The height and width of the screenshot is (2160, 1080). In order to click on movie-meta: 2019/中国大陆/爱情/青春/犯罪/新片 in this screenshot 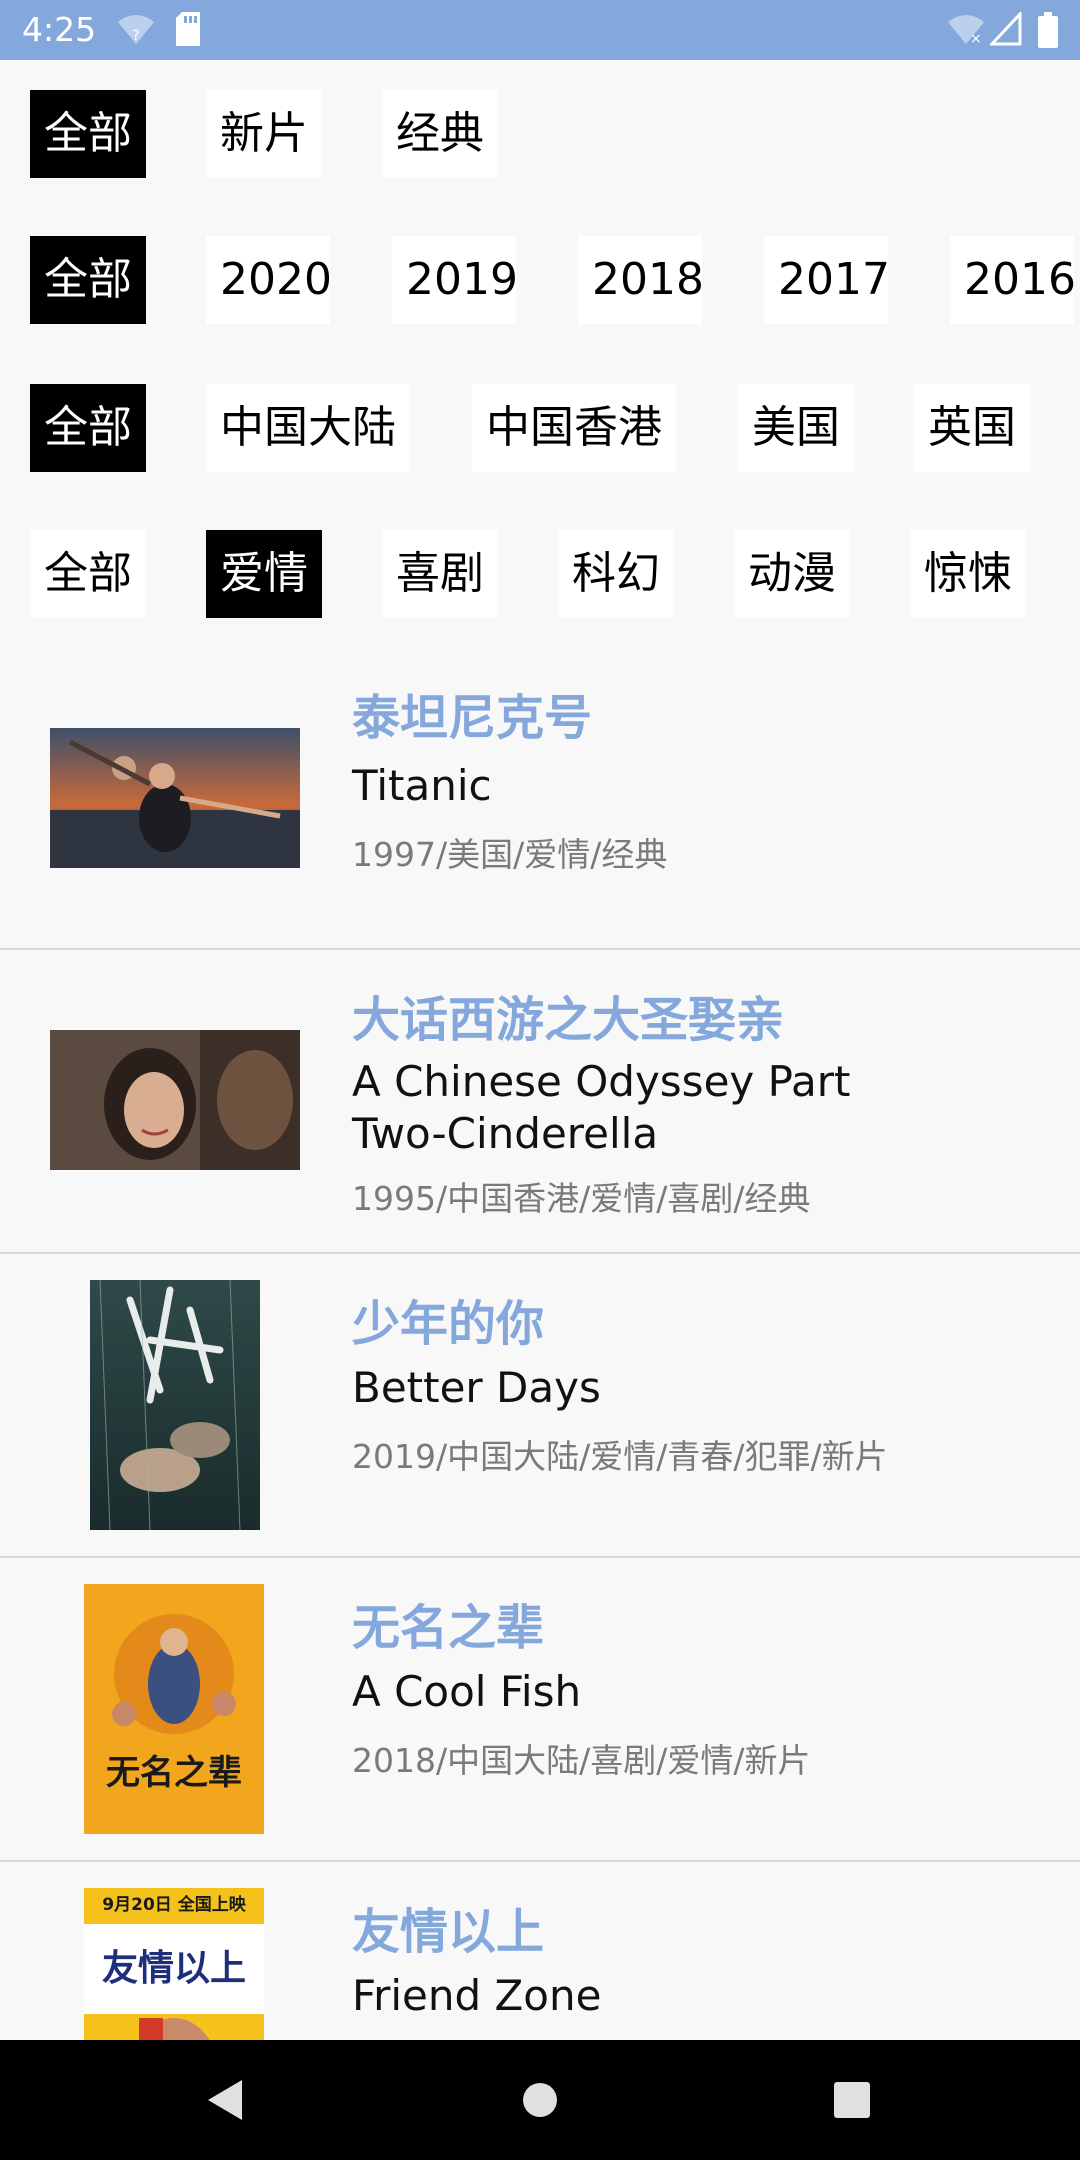, I will do `click(620, 1456)`.